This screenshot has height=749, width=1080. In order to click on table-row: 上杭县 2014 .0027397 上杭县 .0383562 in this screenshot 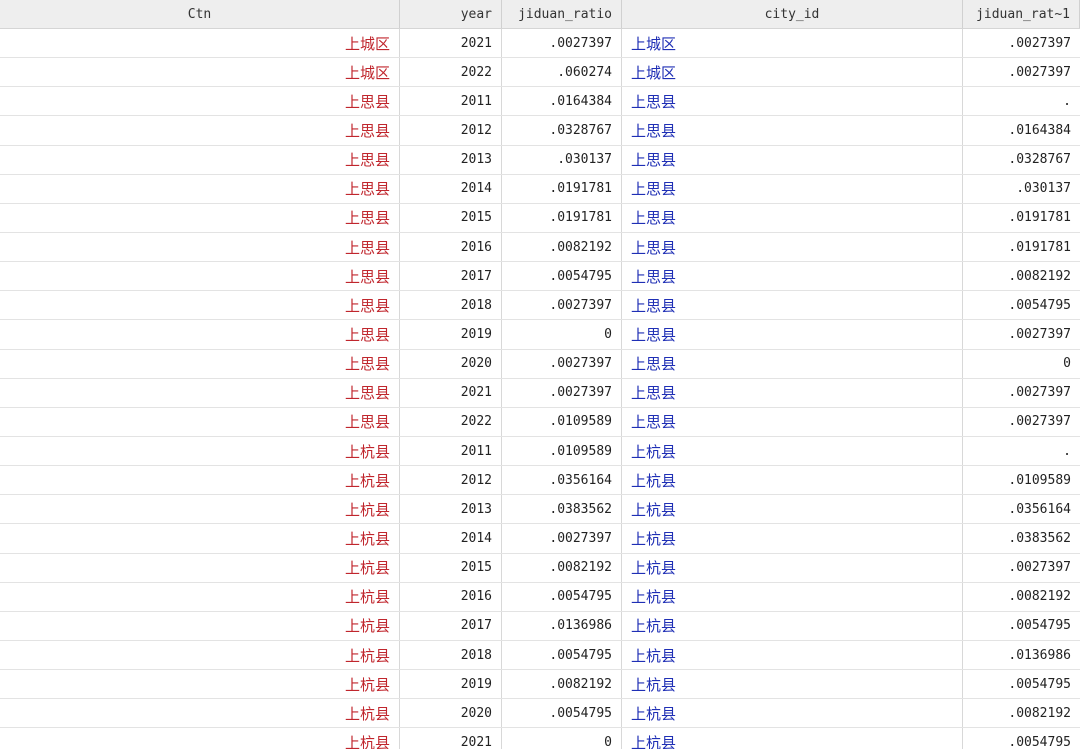, I will do `click(540, 539)`.